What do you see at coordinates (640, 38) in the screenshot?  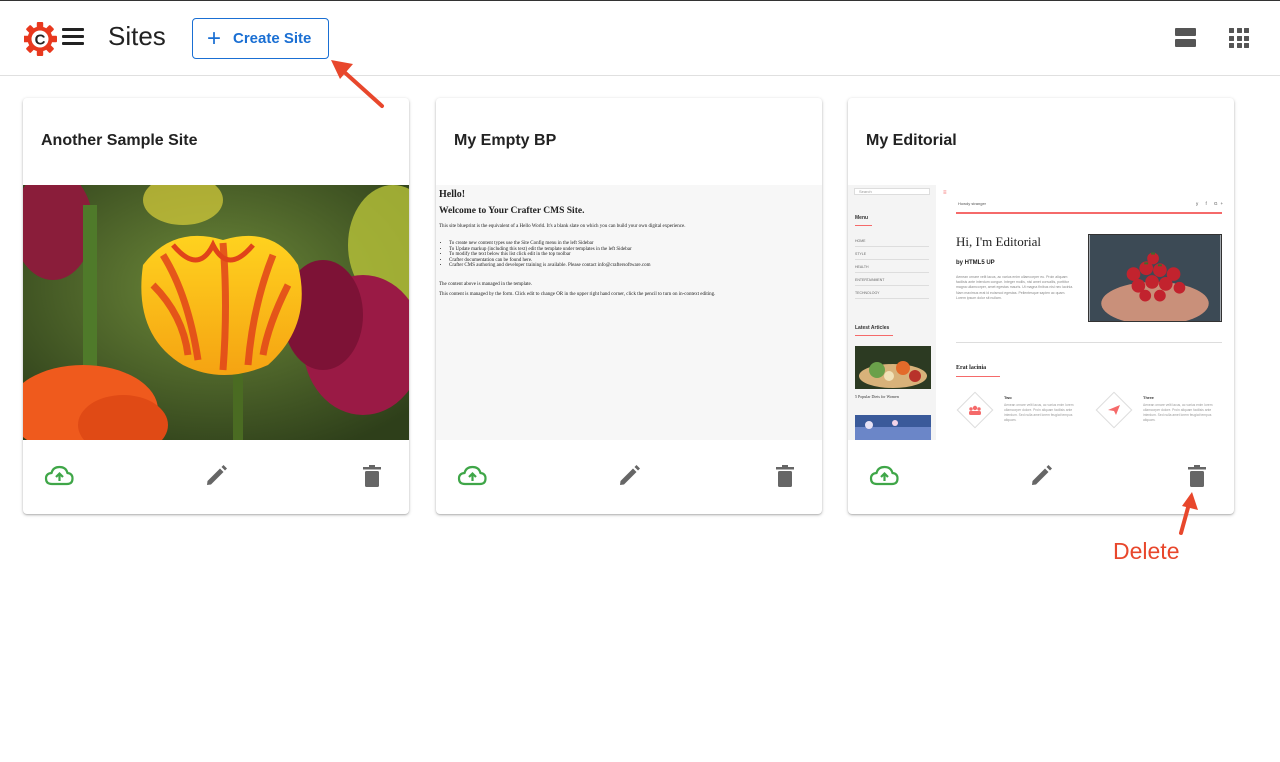 I see `app-header: C Sites + Create Site` at bounding box center [640, 38].